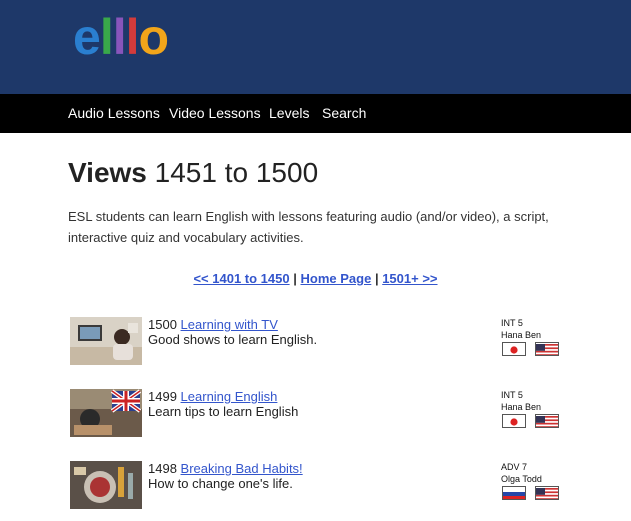  I want to click on russia-flag-icon, so click(514, 493).